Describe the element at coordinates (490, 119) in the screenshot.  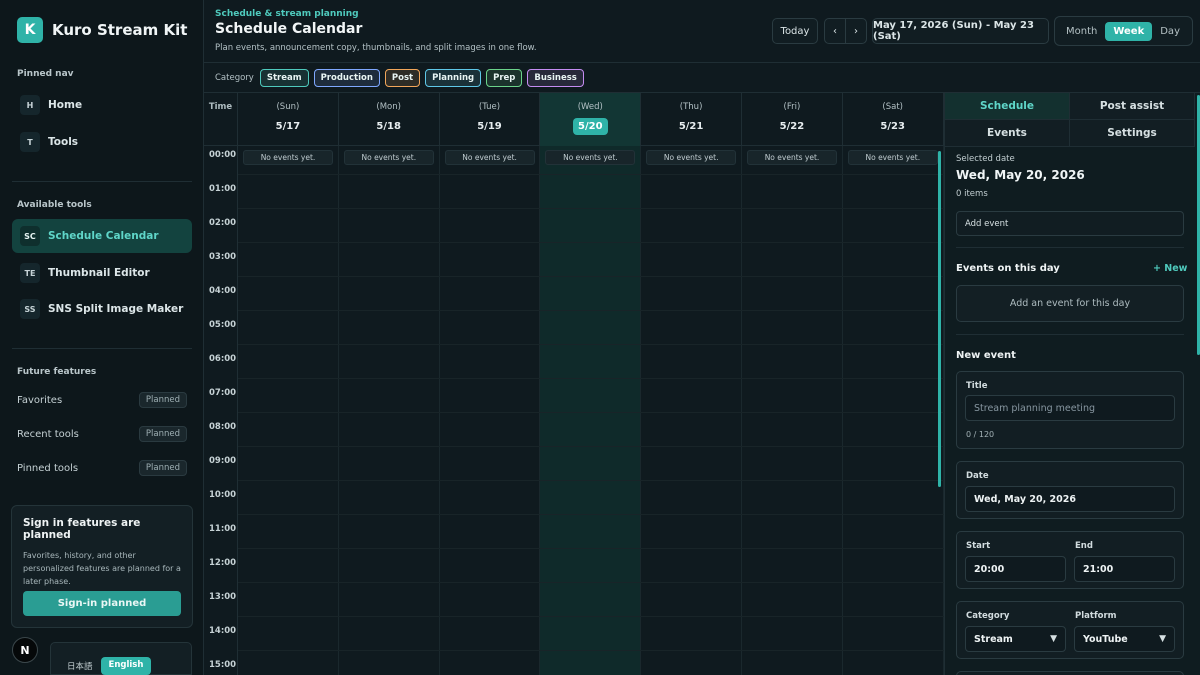
I see `day-header-2: (Tue) 5/19` at that location.